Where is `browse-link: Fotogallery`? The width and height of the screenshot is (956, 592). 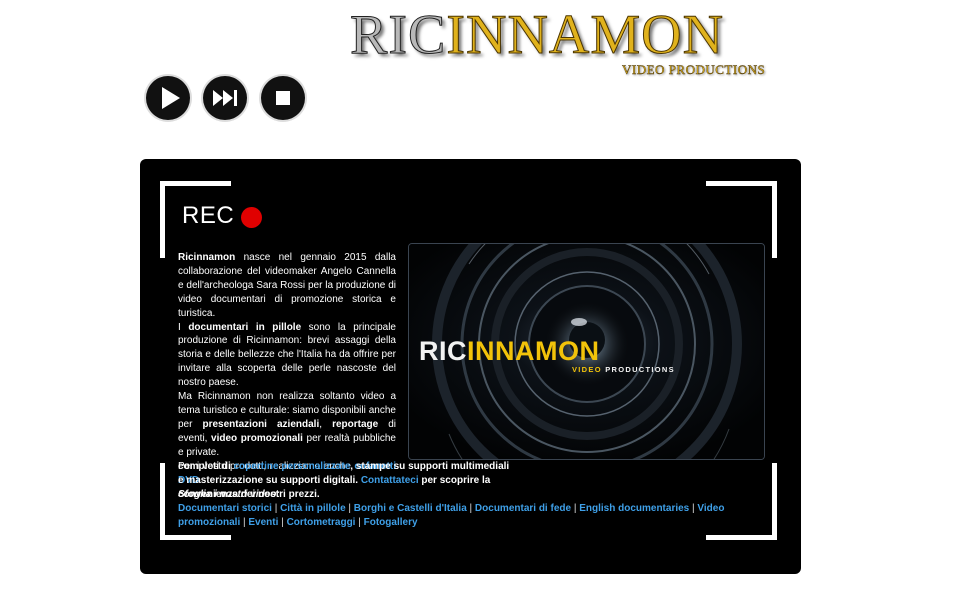
browse-link: Fotogallery is located at coordinates (391, 522).